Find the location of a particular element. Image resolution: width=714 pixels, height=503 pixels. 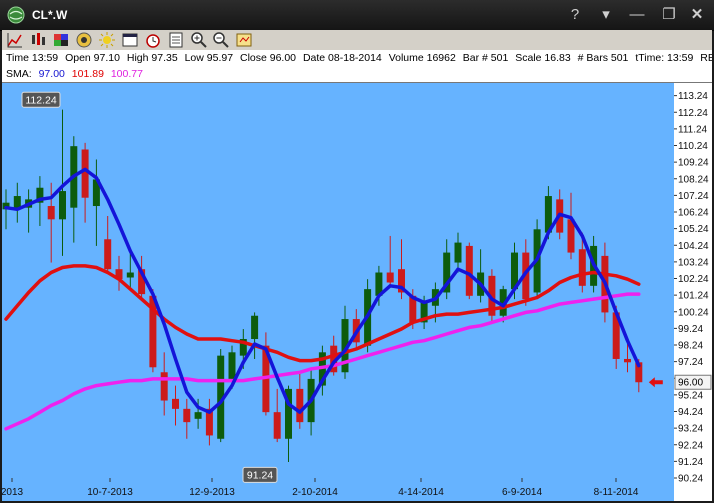

x-tick-label: 8-11-2014 is located at coordinates (616, 492).